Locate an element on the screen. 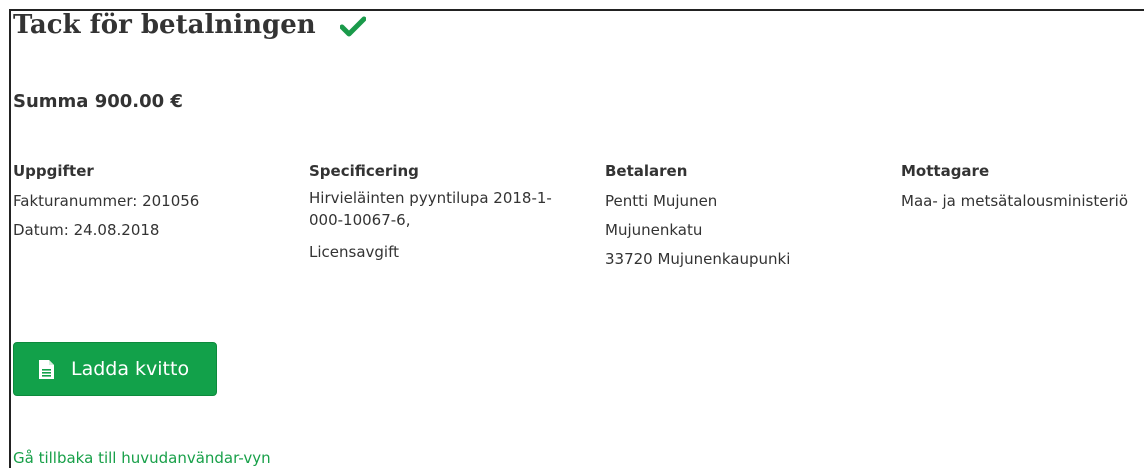  invoice-date: Datum: 24.08.2018 is located at coordinates (86, 230).